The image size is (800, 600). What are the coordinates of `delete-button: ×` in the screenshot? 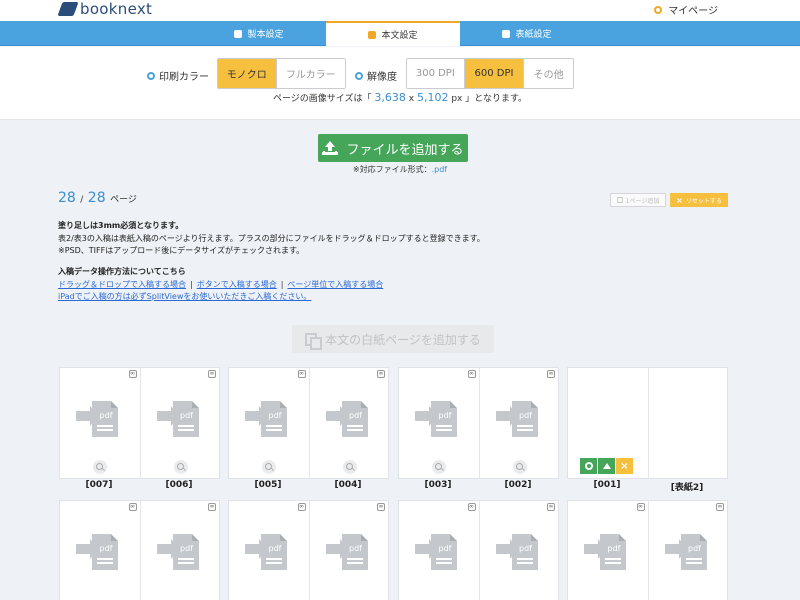 It's located at (624, 466).